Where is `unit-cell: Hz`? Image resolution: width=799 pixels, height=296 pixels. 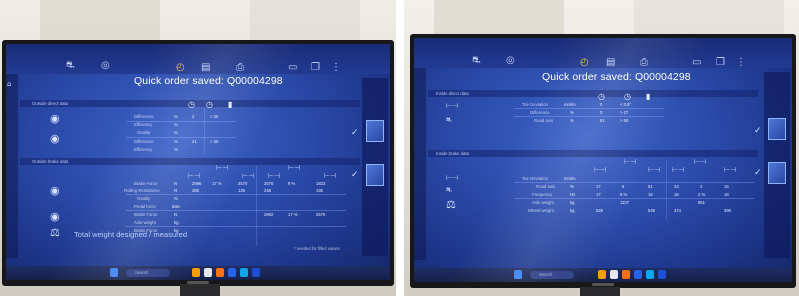 unit-cell: Hz is located at coordinates (573, 194).